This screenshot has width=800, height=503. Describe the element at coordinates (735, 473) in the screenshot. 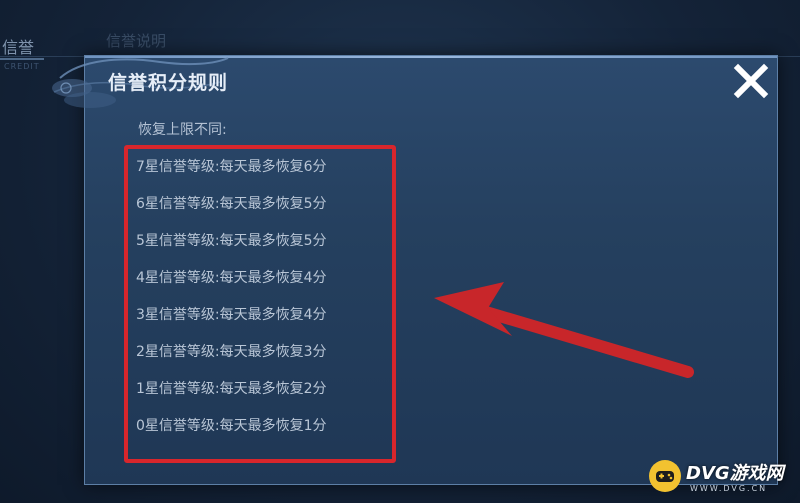

I see `watermark-brand: DVG游戏网` at that location.